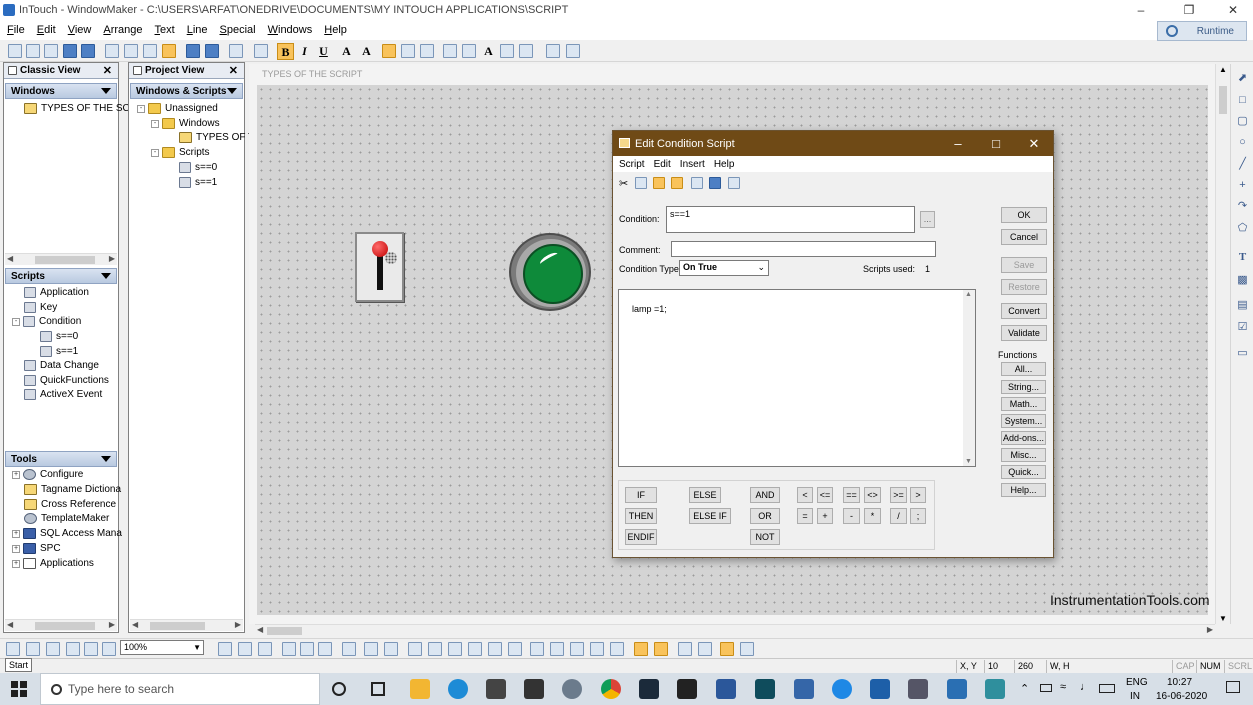 The image size is (1253, 705). Describe the element at coordinates (804, 689) in the screenshot. I see `network-app-icon` at that location.